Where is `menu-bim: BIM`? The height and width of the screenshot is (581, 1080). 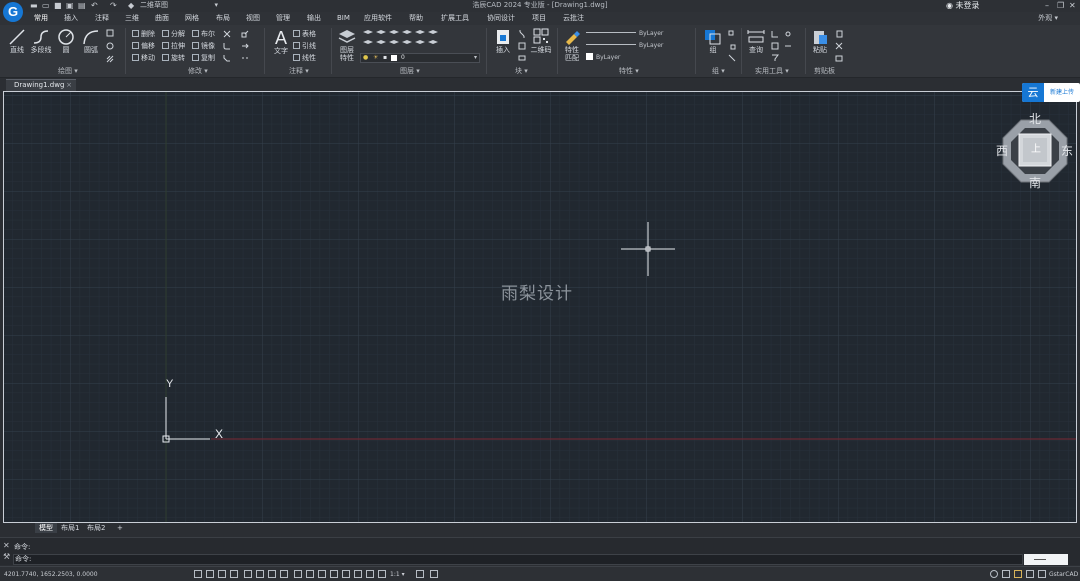 menu-bim: BIM is located at coordinates (343, 18).